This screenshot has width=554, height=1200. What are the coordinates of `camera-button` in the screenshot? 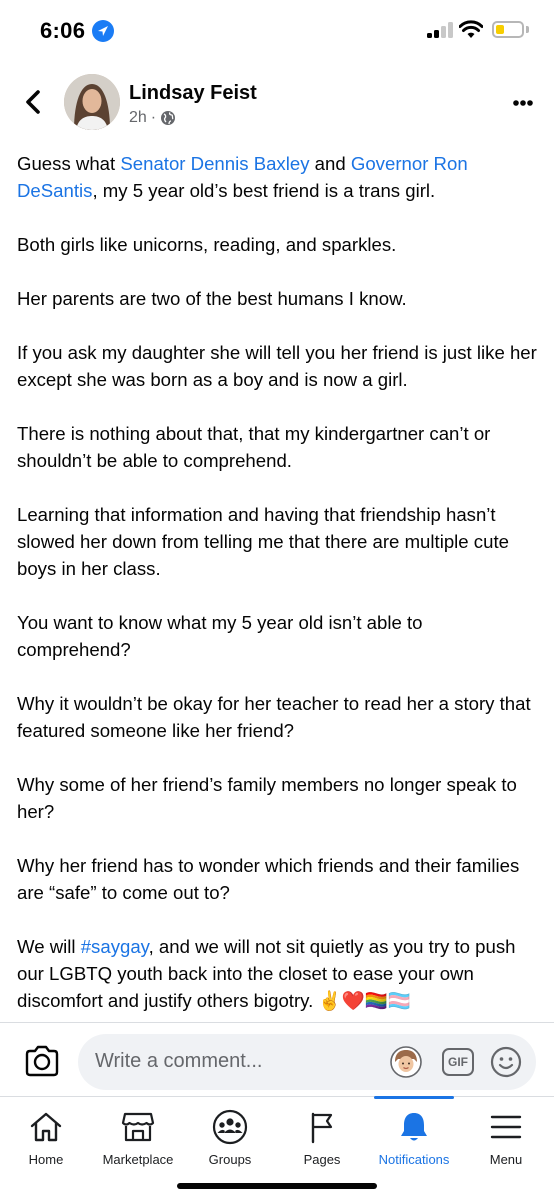 It's located at (42, 1061).